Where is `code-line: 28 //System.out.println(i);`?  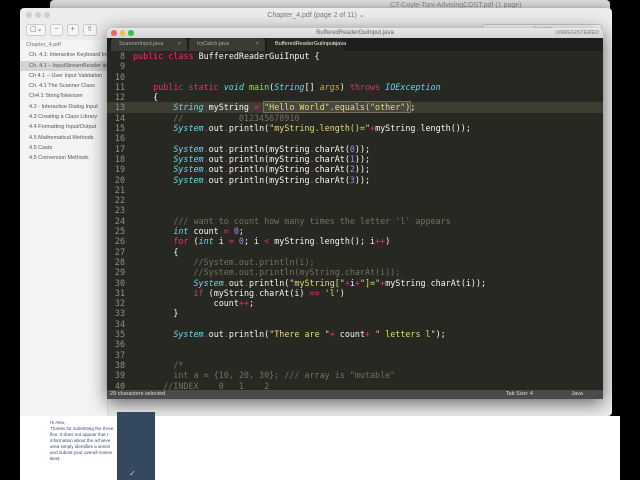
code-line: 28 //System.out.println(i); is located at coordinates (355, 262).